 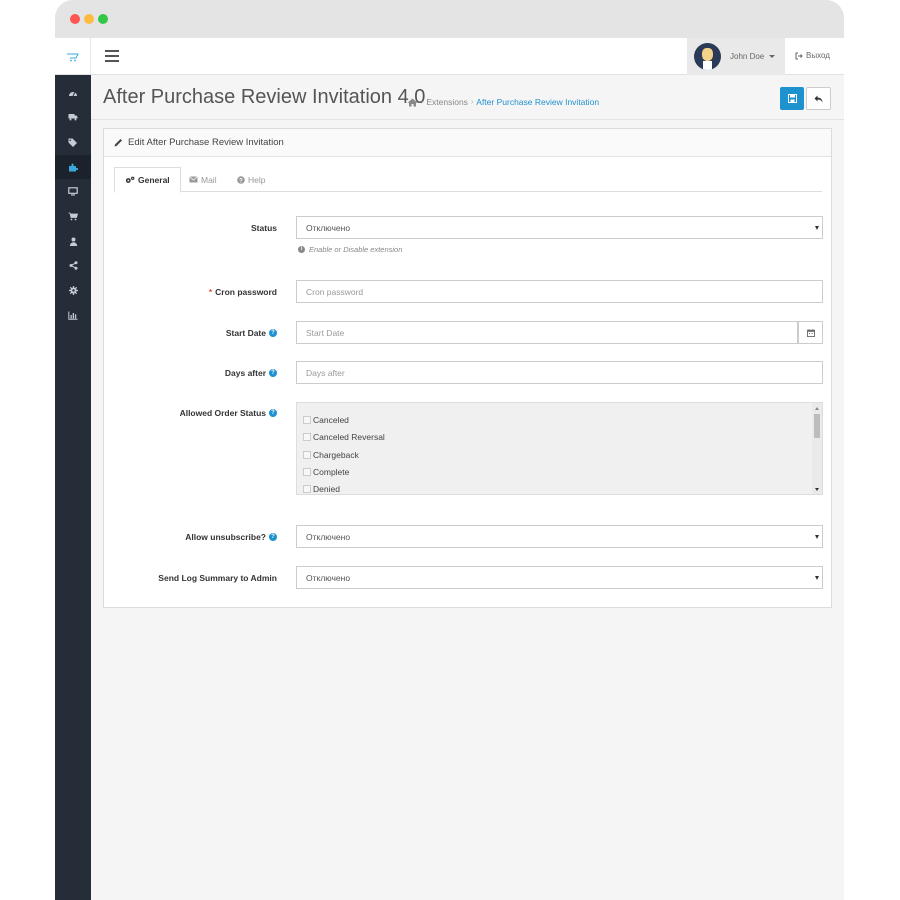 I want to click on list-item: Canceled, so click(x=326, y=420).